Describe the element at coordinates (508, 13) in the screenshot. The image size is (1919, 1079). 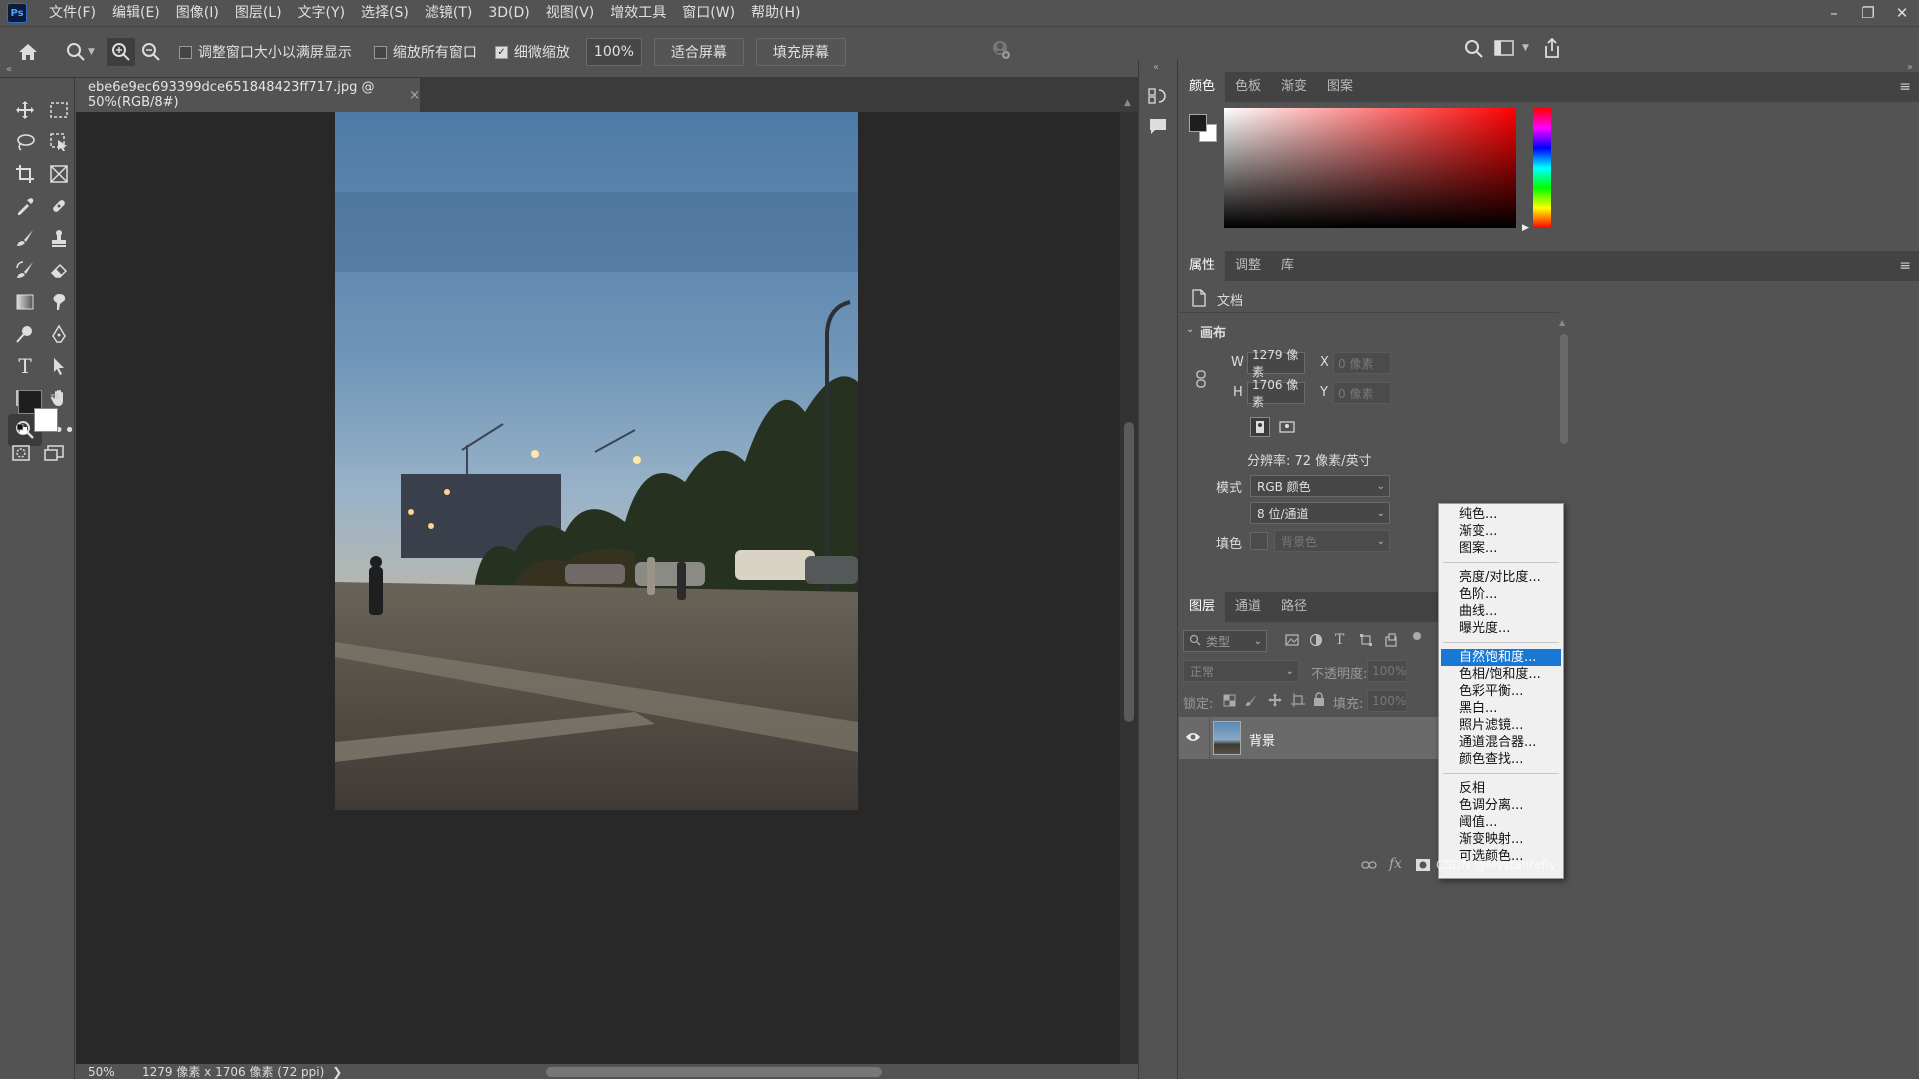
I see `menu-3d: 3D(D)` at that location.